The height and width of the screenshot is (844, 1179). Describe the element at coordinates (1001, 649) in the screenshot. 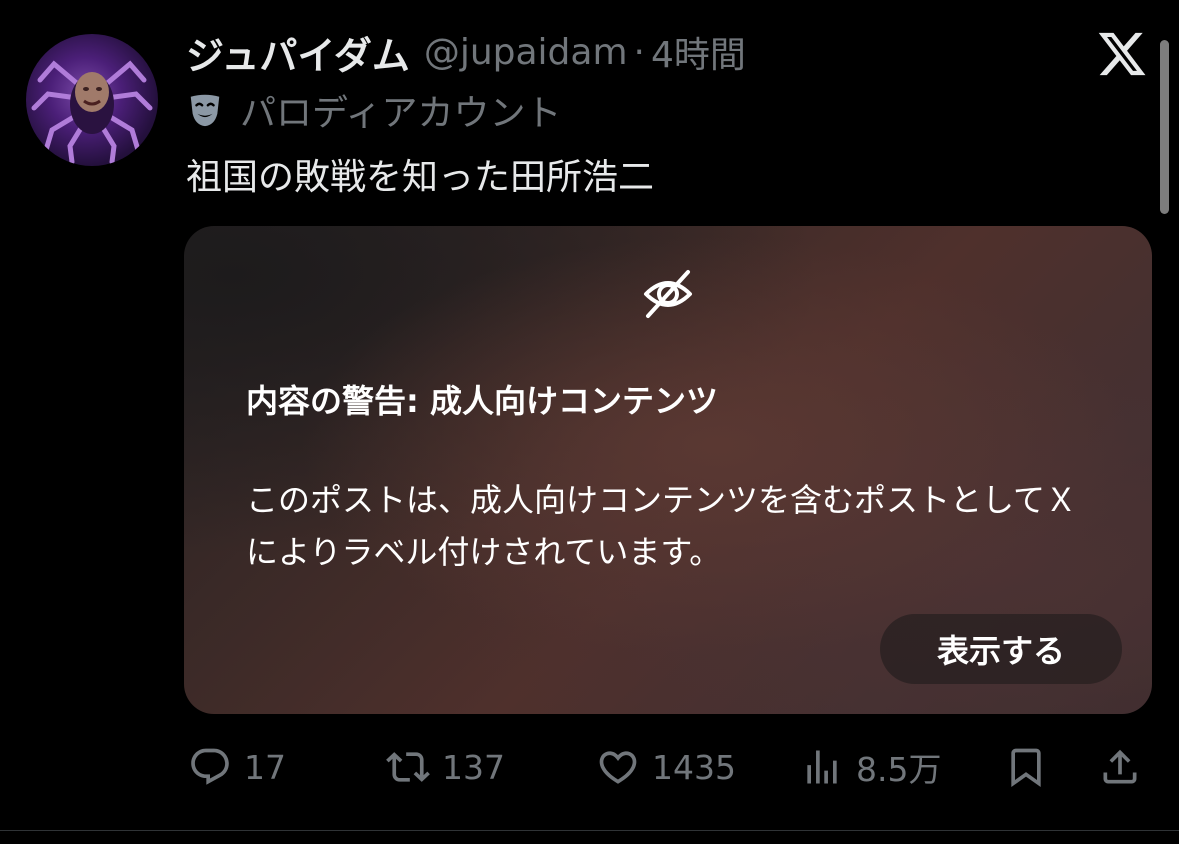

I see `show-content-button: 表示する` at that location.